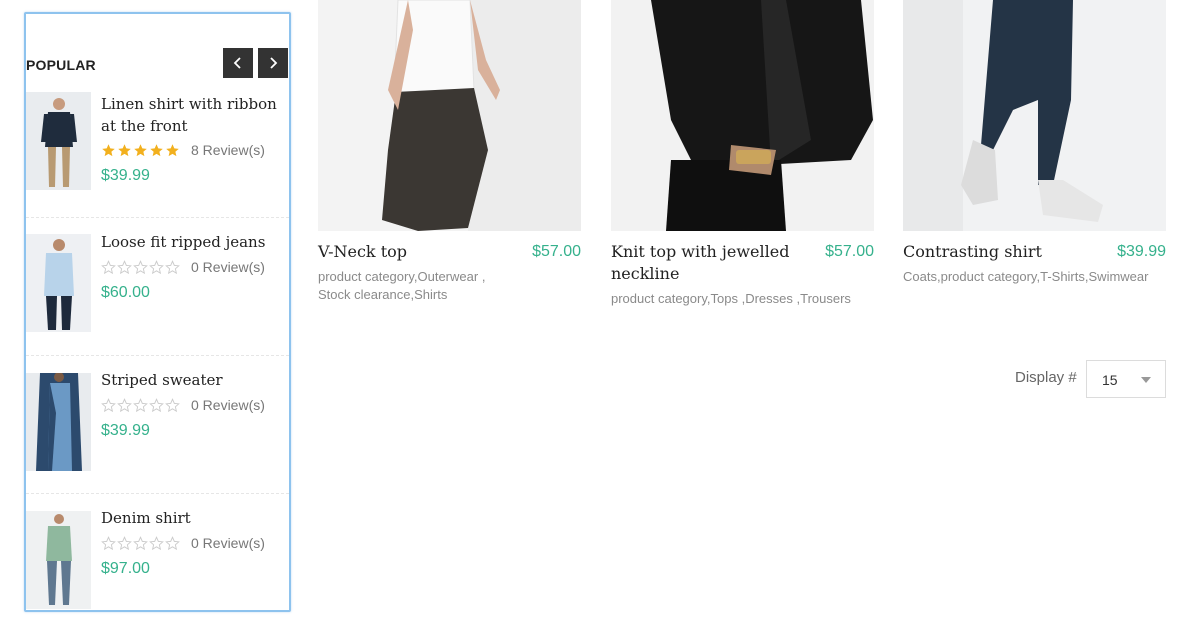 This screenshot has width=1192, height=628. I want to click on category-link: Shirts, so click(430, 294).